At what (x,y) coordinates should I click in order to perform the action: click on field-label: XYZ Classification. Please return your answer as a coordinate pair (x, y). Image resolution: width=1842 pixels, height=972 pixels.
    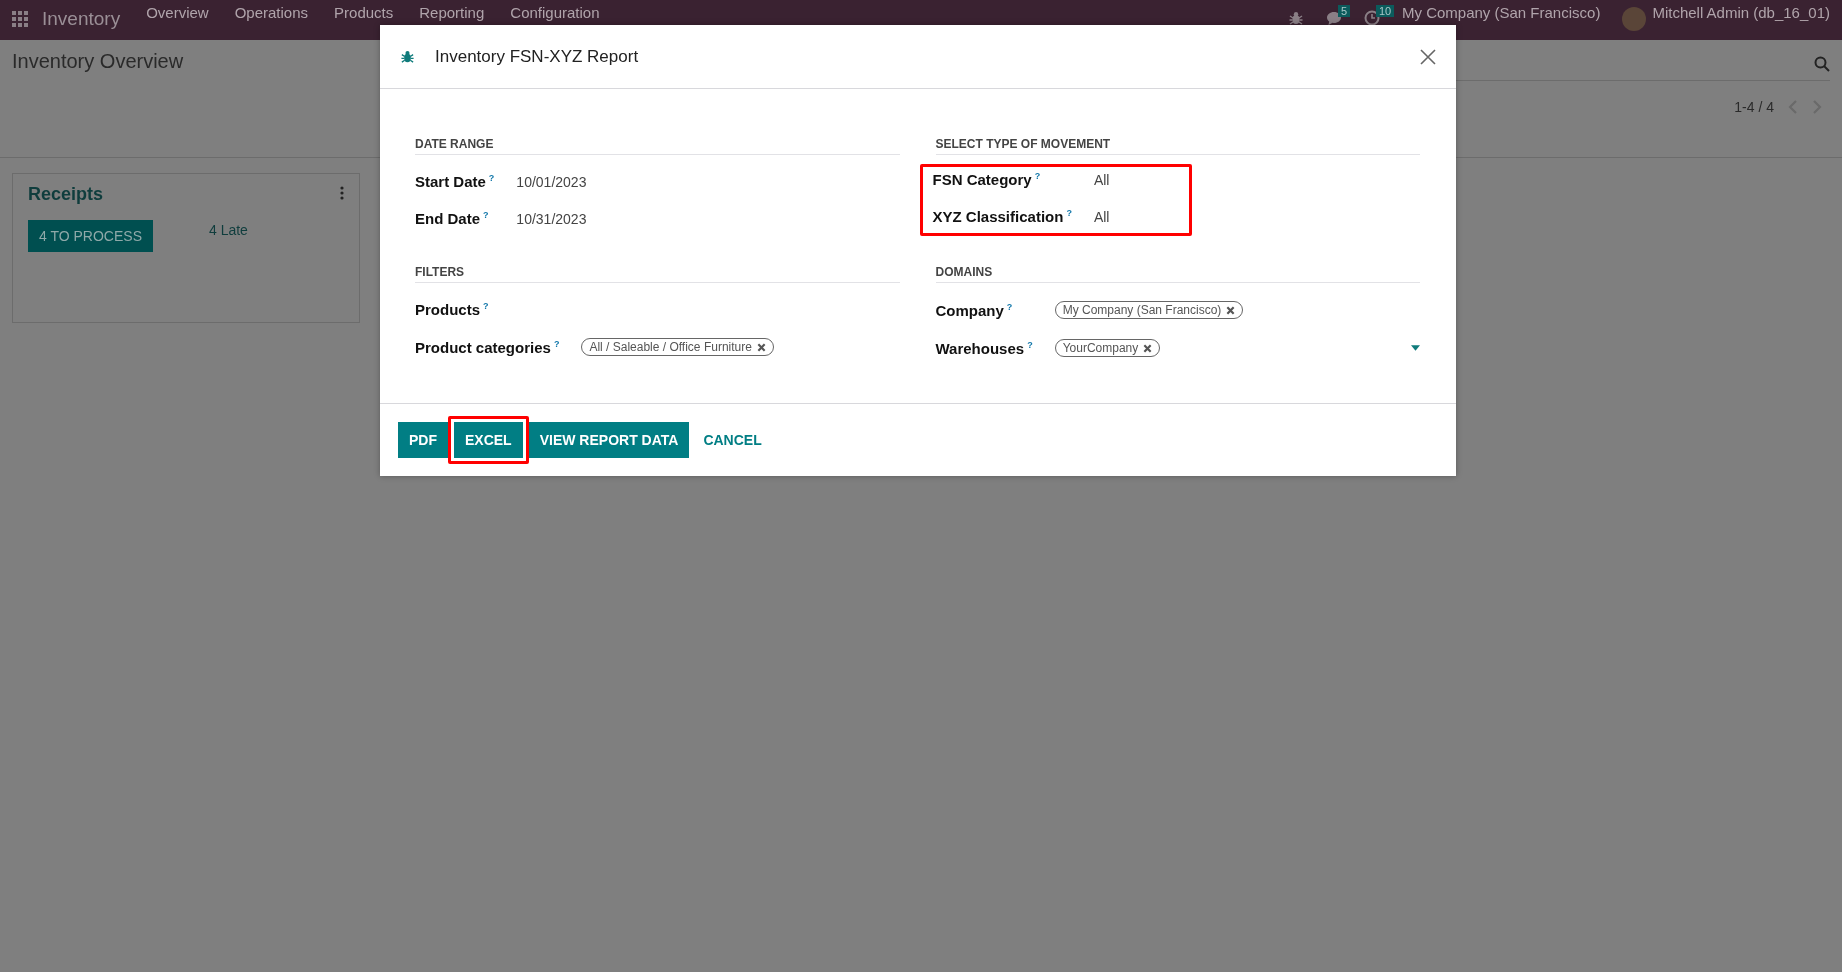
    Looking at the image, I should click on (998, 216).